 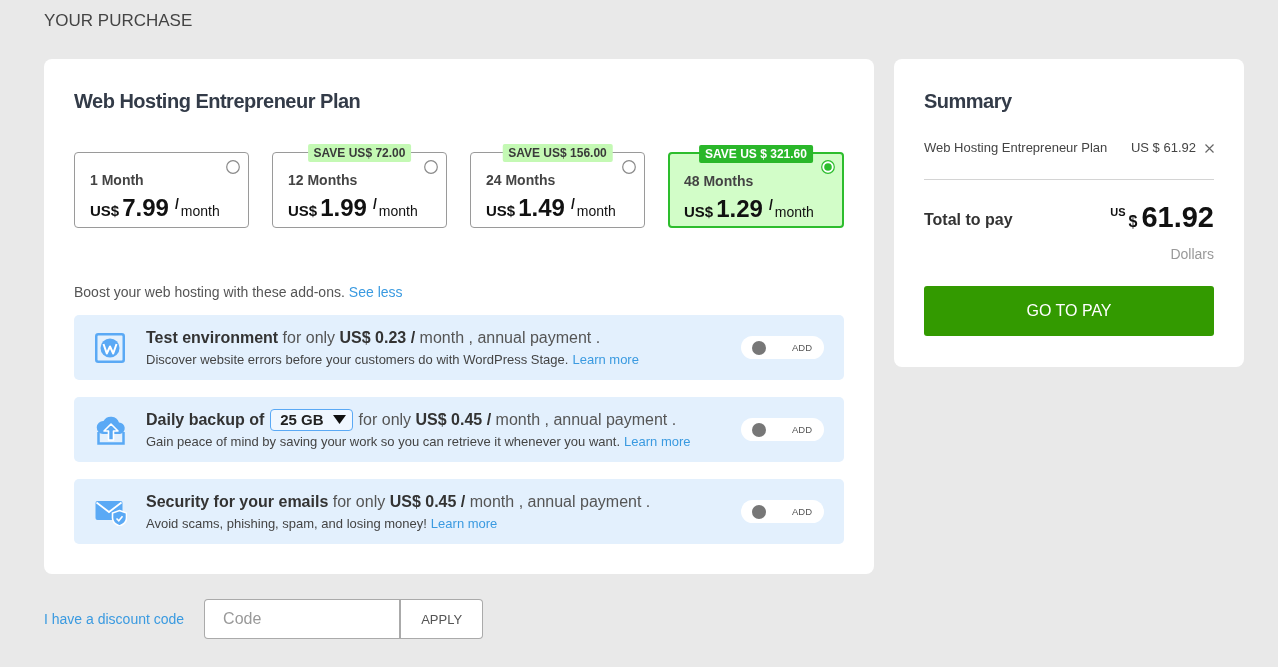 What do you see at coordinates (517, 419) in the screenshot?
I see `addon-headline: for only US$ 0.45 / month , annual payment .` at bounding box center [517, 419].